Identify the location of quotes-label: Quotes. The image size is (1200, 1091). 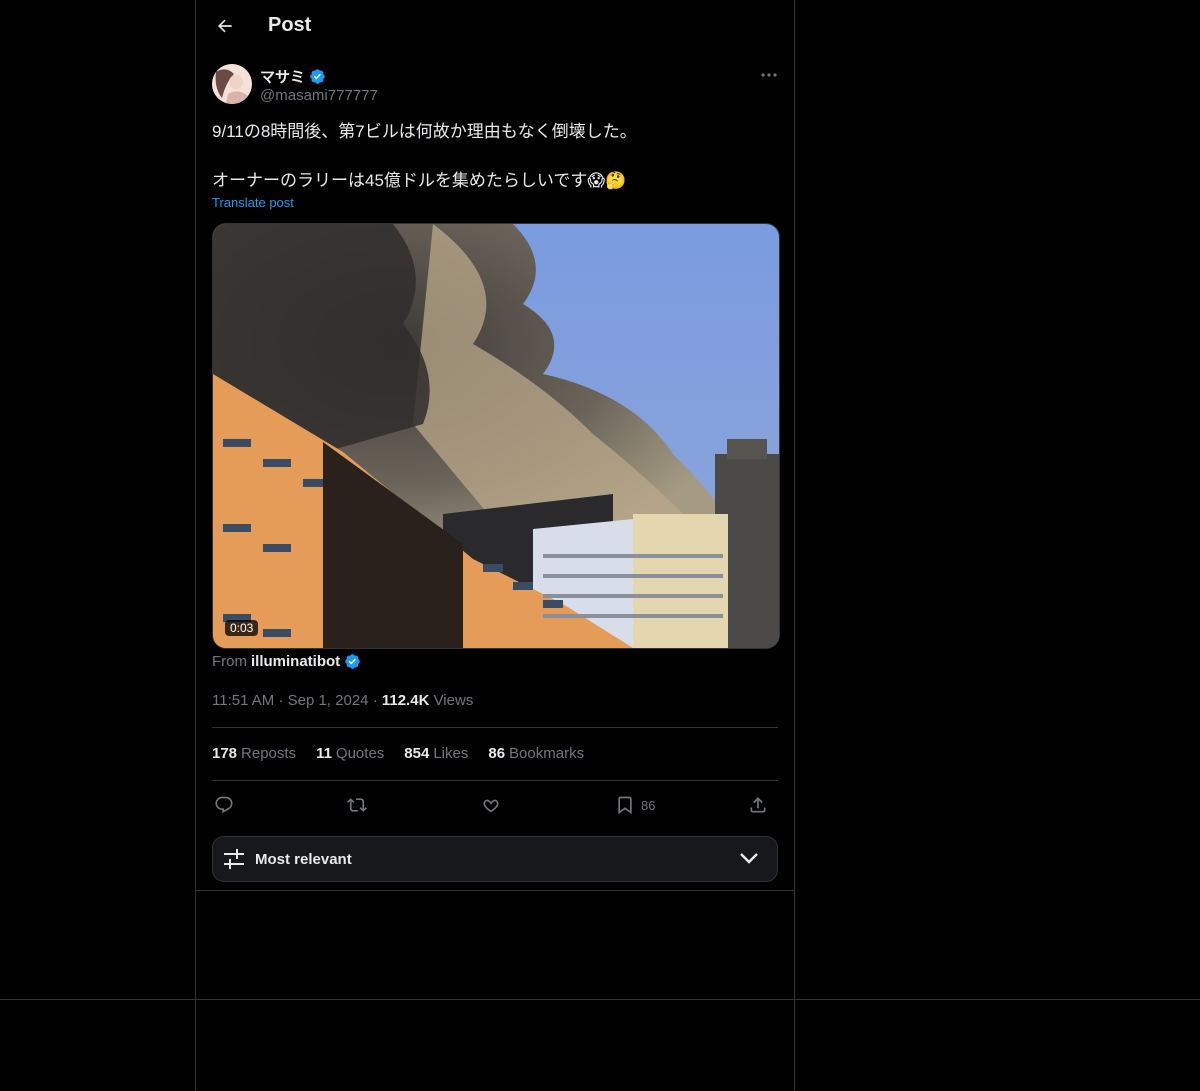
(360, 753).